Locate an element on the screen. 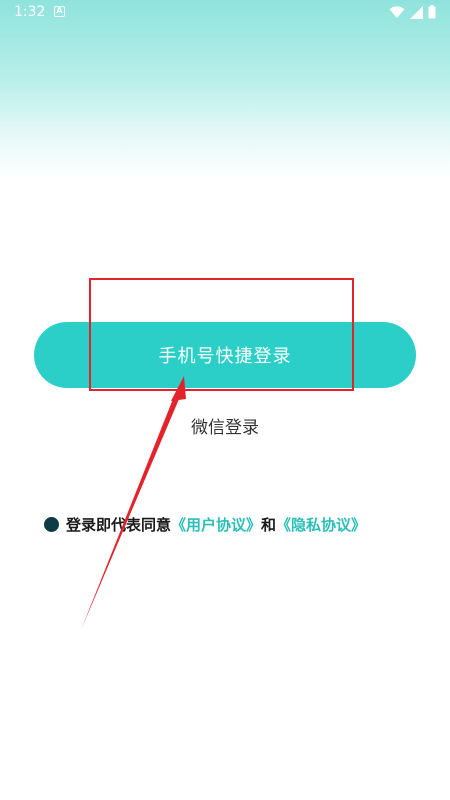 This screenshot has width=450, height=800. status-time: 1:32 is located at coordinates (30, 12).